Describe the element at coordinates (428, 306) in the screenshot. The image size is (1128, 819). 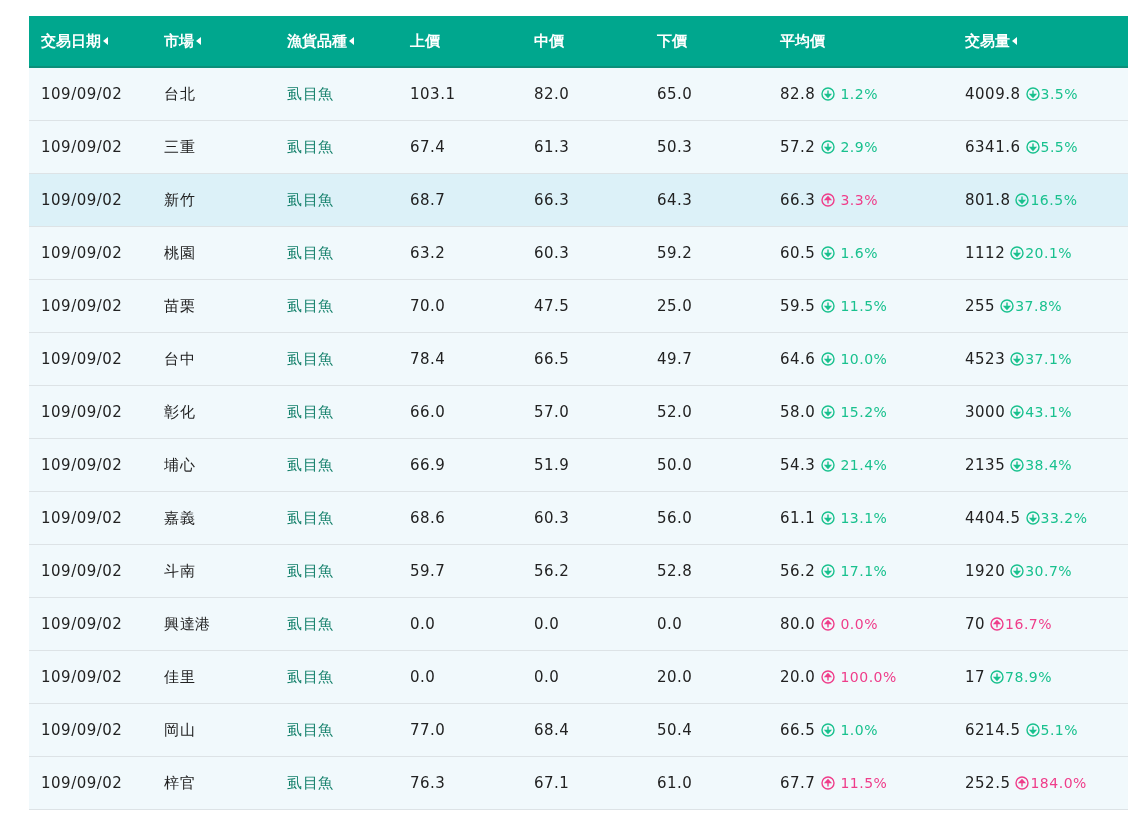
I see `table-cell: 70.0` at that location.